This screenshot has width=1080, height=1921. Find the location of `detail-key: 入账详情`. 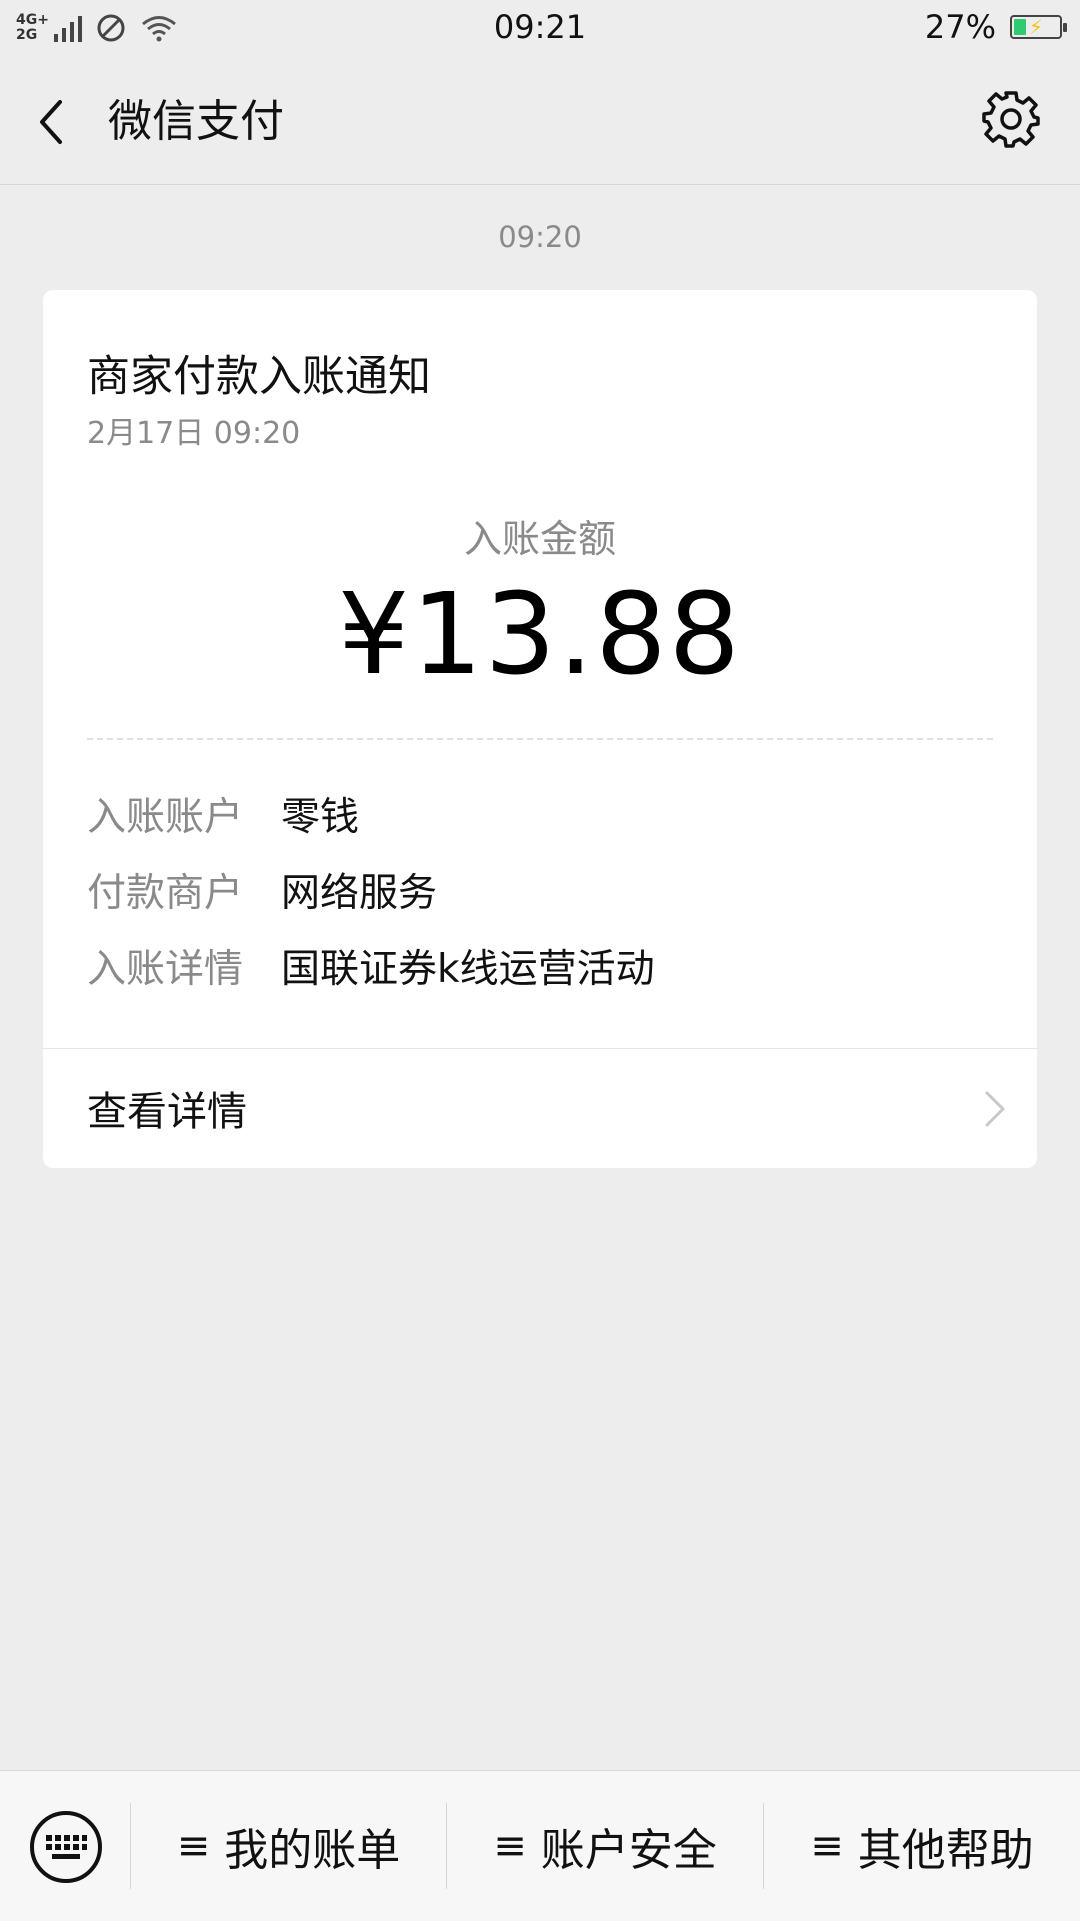

detail-key: 入账详情 is located at coordinates (165, 969).